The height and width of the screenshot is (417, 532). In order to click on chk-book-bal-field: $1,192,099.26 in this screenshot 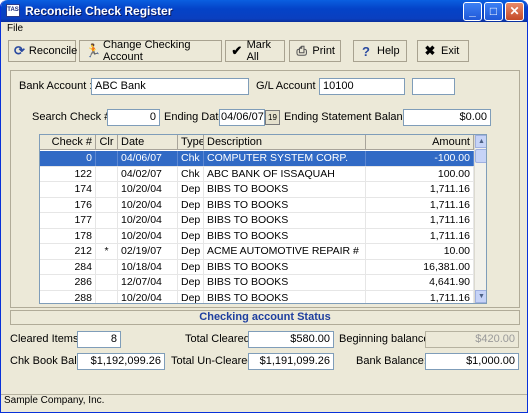, I will do `click(121, 361)`.